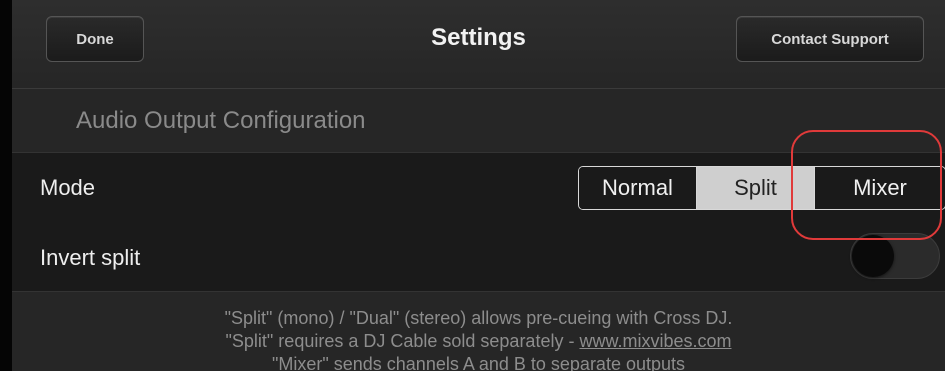 This screenshot has height=371, width=945. Describe the element at coordinates (830, 39) in the screenshot. I see `contact-support-button: Contact Support` at that location.